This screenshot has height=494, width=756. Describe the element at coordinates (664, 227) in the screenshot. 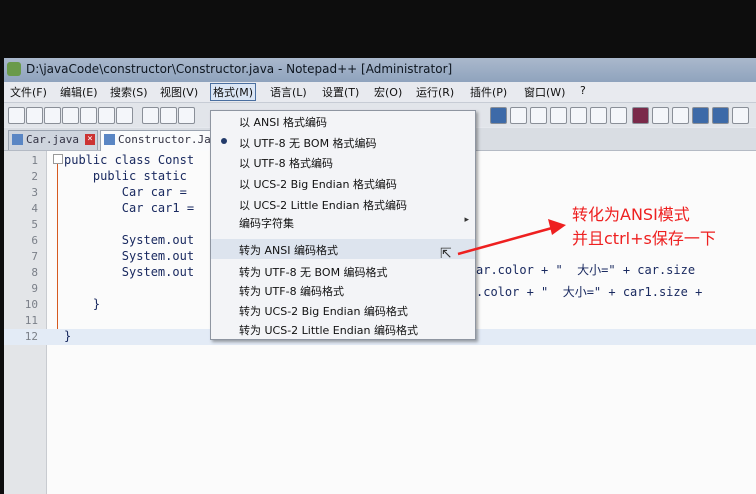

I see `annotation-note: 转化为ANSI模式 并且ctrl+s保存一下` at that location.